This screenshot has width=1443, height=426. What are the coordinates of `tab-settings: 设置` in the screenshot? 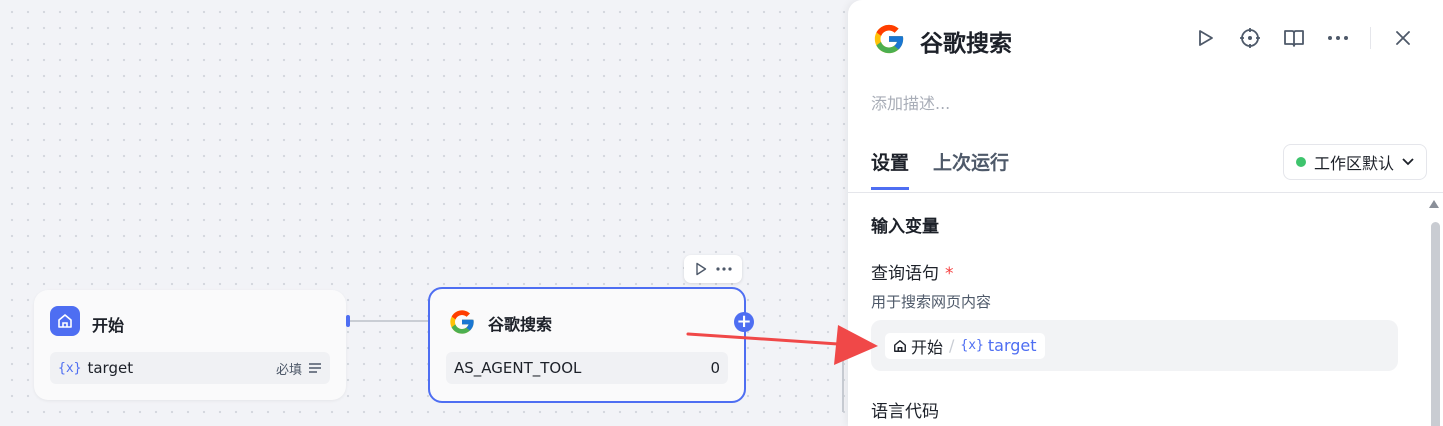 It's located at (890, 169).